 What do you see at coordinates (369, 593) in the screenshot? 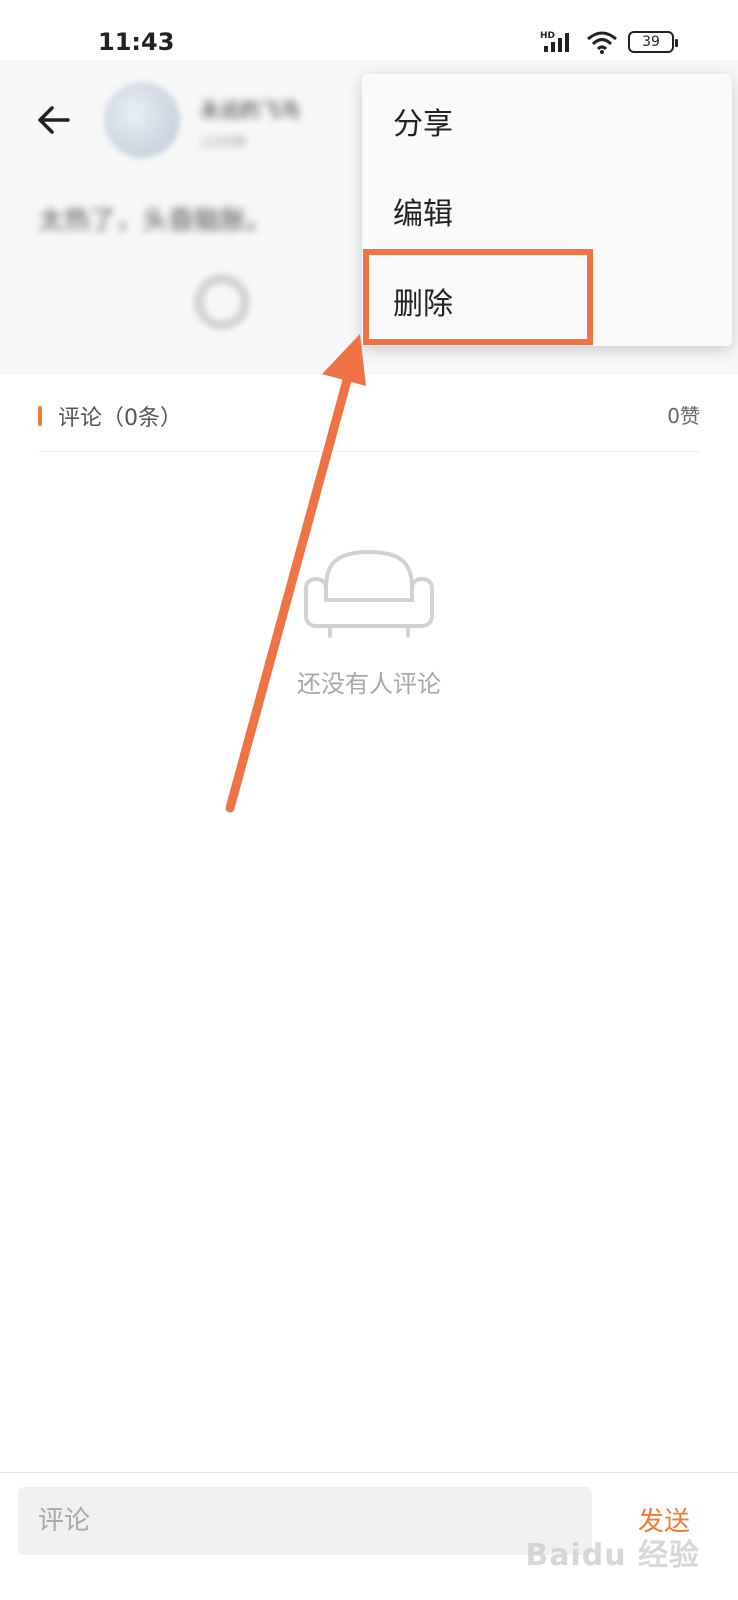
I see `sofa-icon` at bounding box center [369, 593].